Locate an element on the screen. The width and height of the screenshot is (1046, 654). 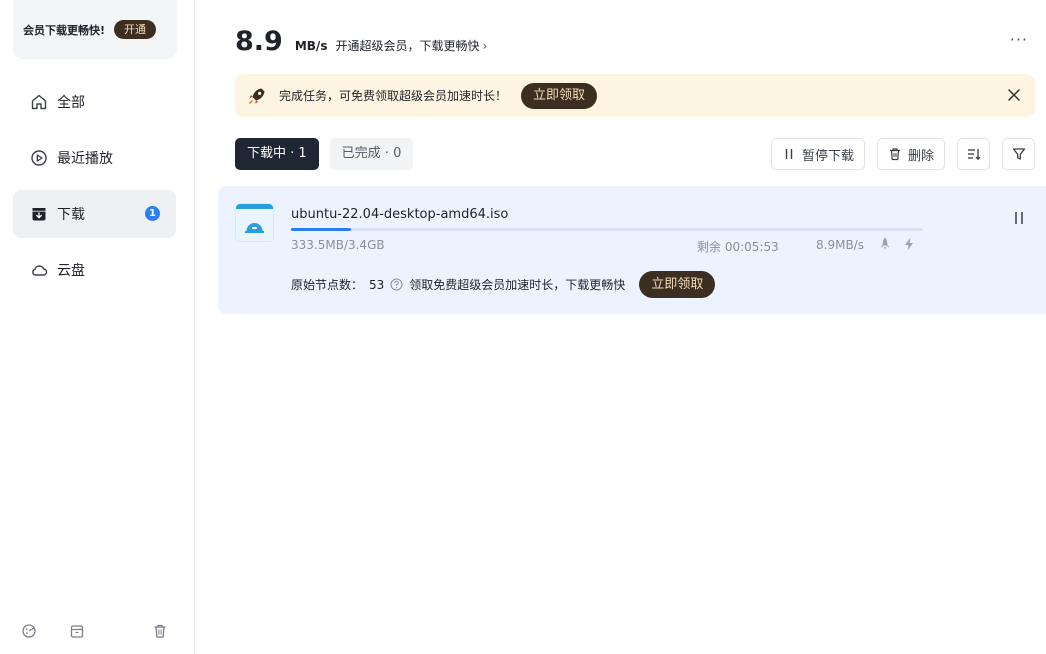
sidebar-item-download: 下载 1 is located at coordinates (94, 214).